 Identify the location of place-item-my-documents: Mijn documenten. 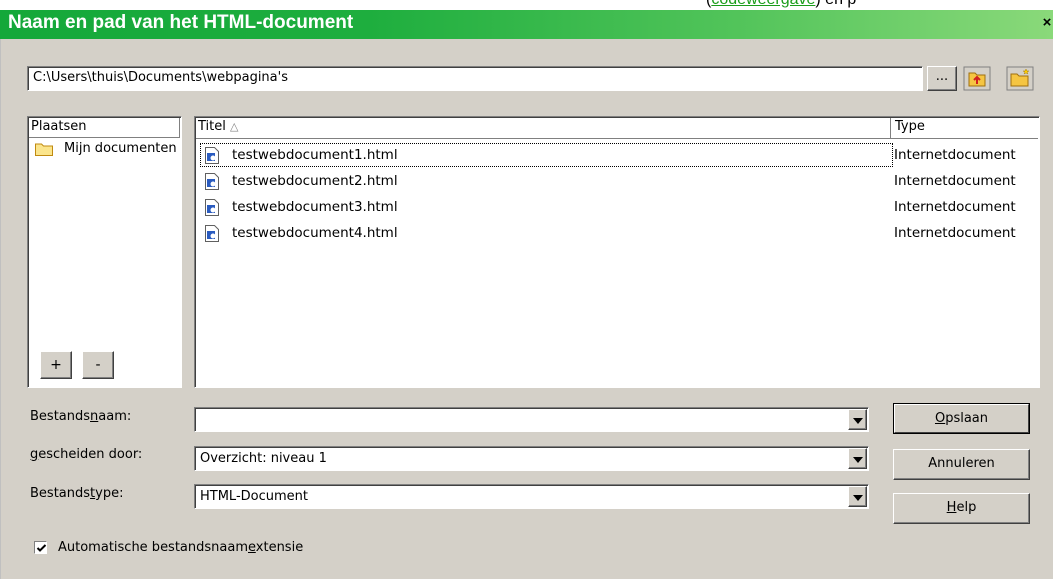
(108, 150).